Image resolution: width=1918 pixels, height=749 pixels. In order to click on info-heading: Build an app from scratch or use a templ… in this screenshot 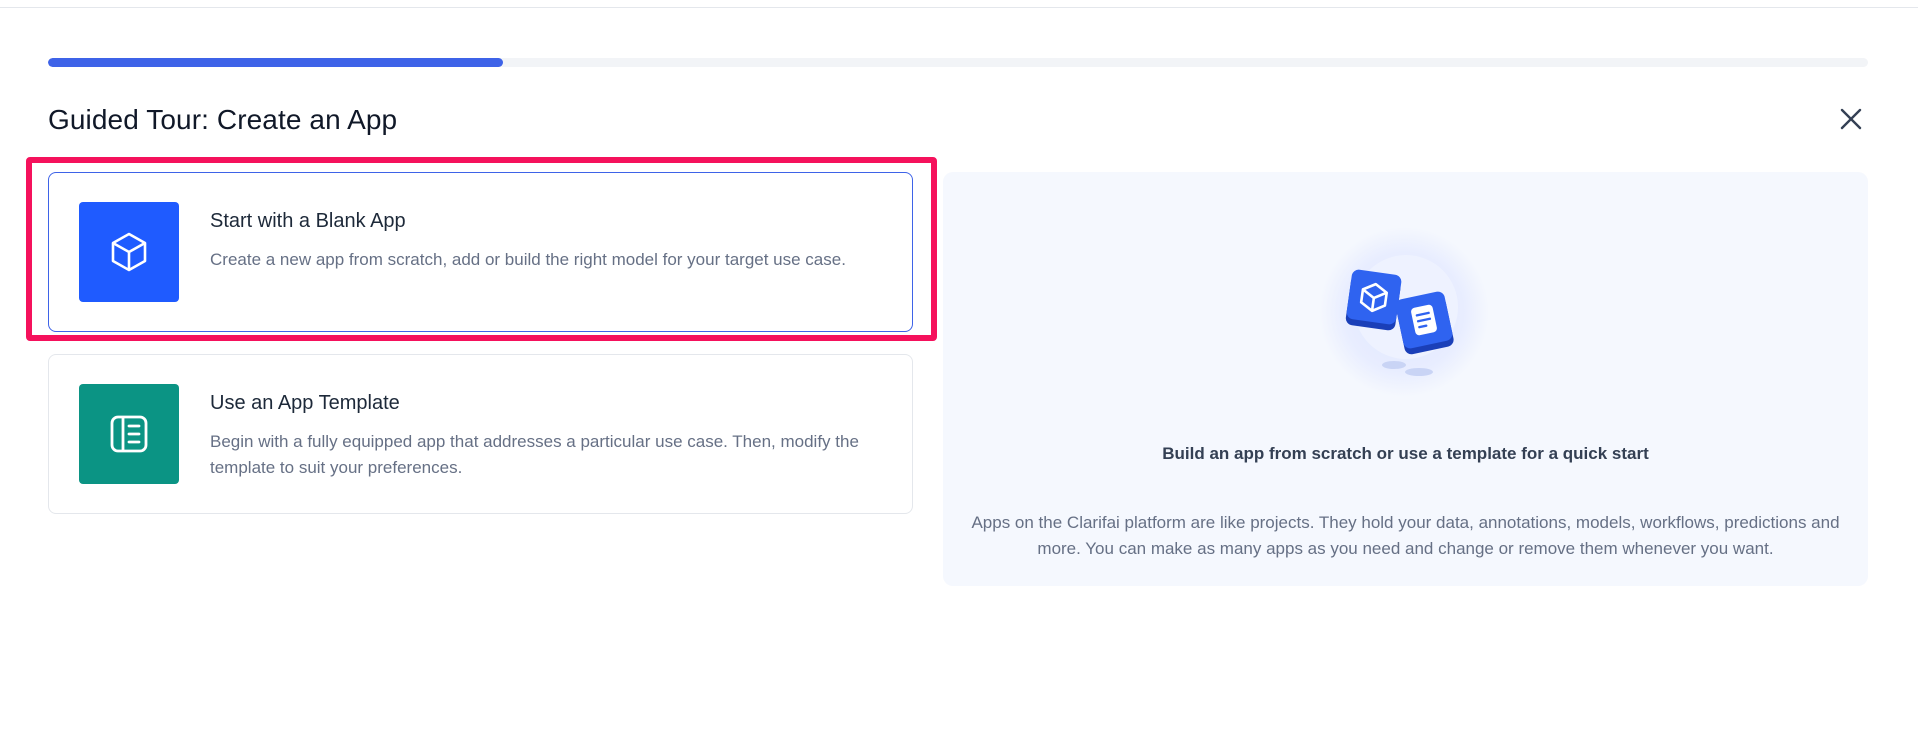, I will do `click(1405, 453)`.